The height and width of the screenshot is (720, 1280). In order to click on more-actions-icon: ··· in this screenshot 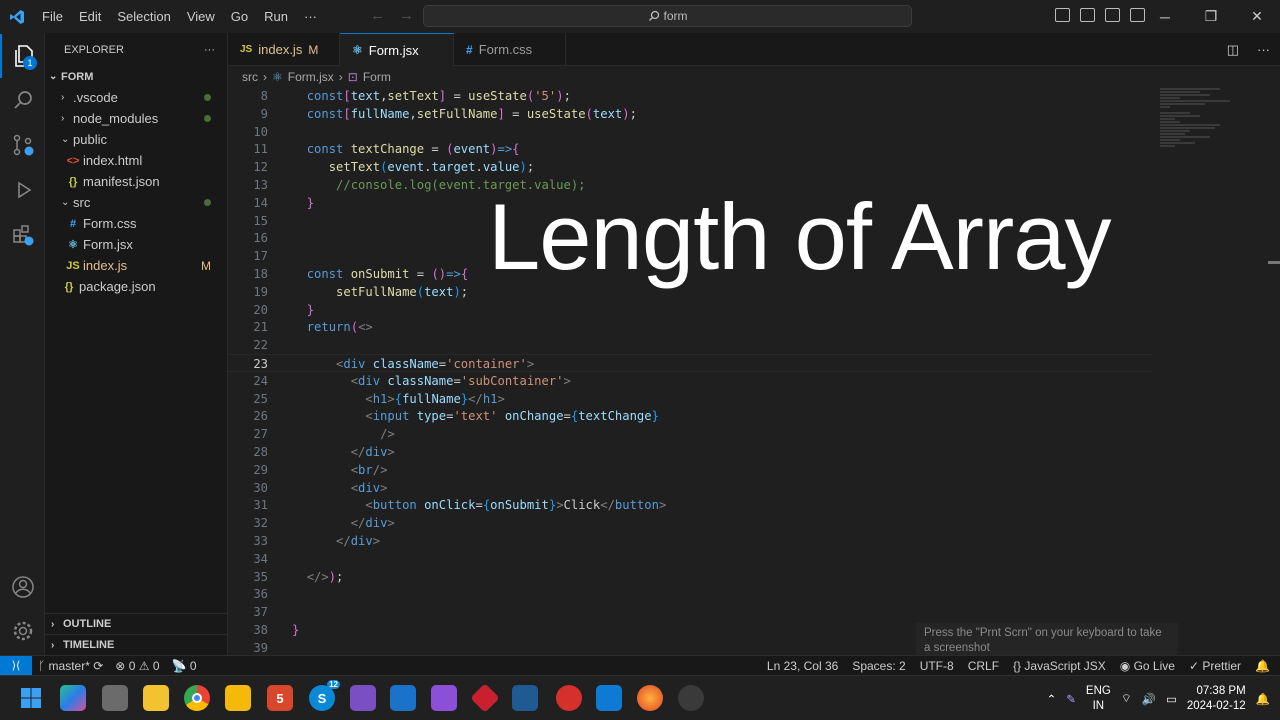, I will do `click(209, 50)`.